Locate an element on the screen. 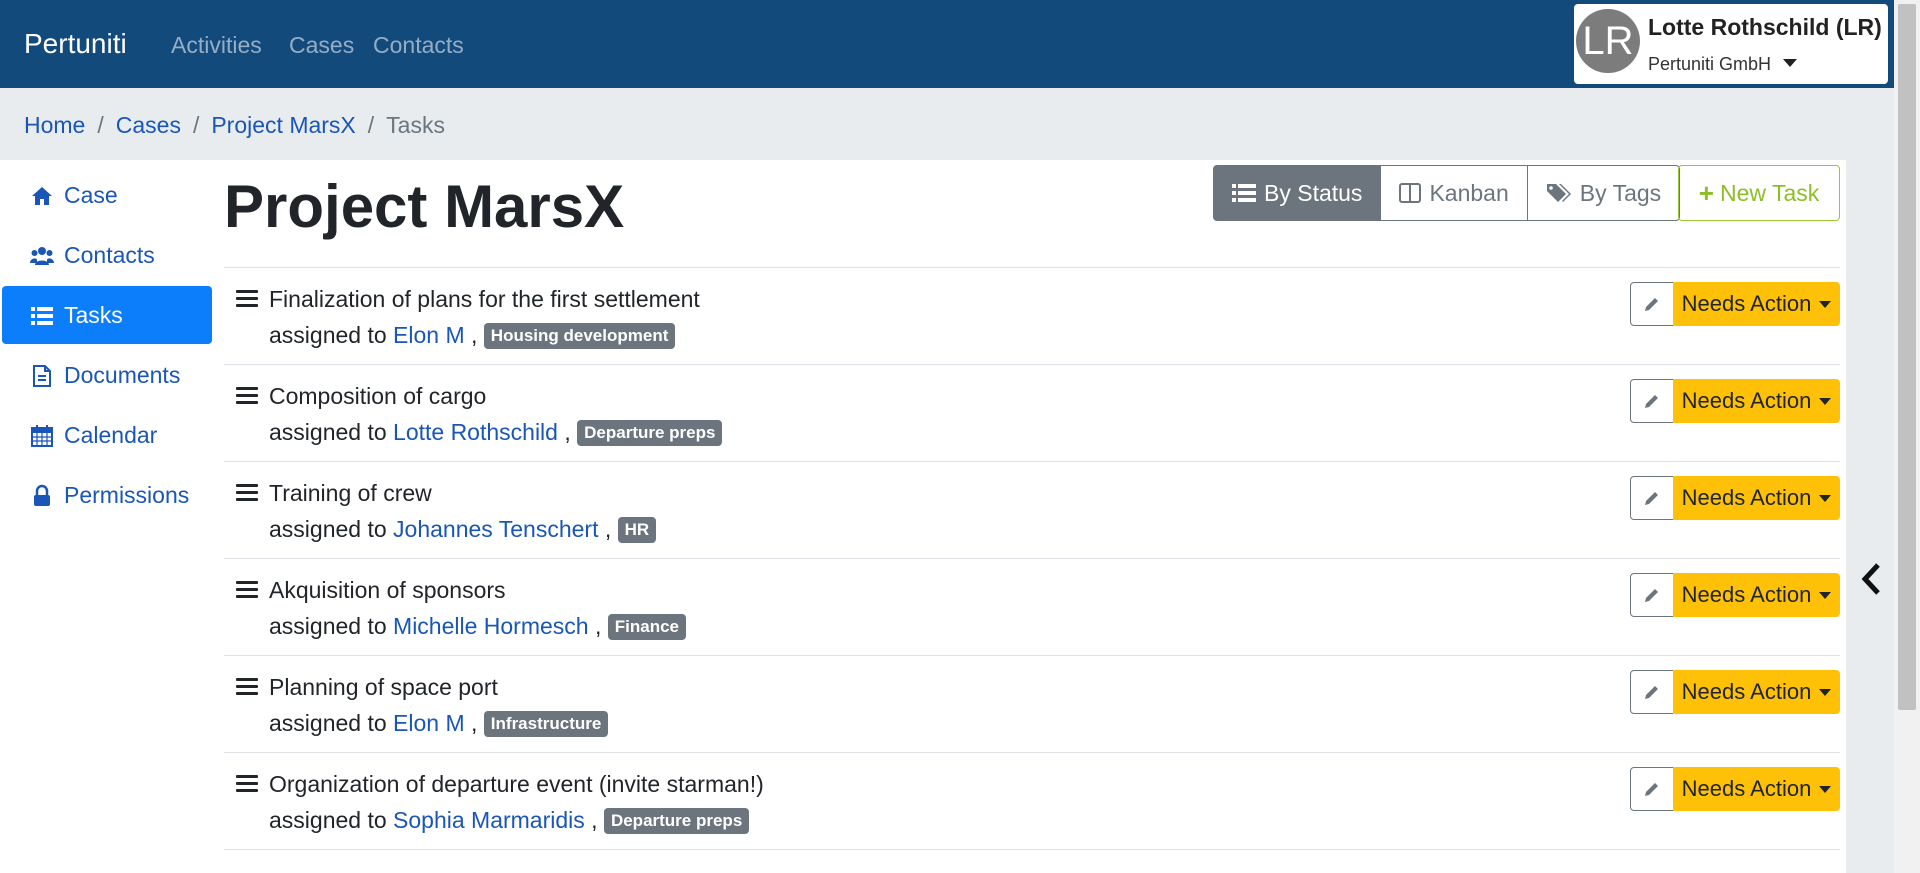  view-toggle-group: By Status Kanban By Tags is located at coordinates (1447, 193).